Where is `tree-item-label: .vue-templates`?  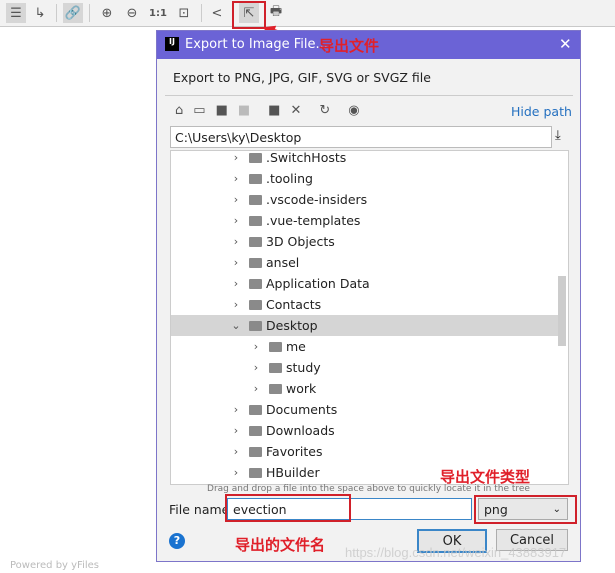
tree-item-label: .vue-templates is located at coordinates (313, 220).